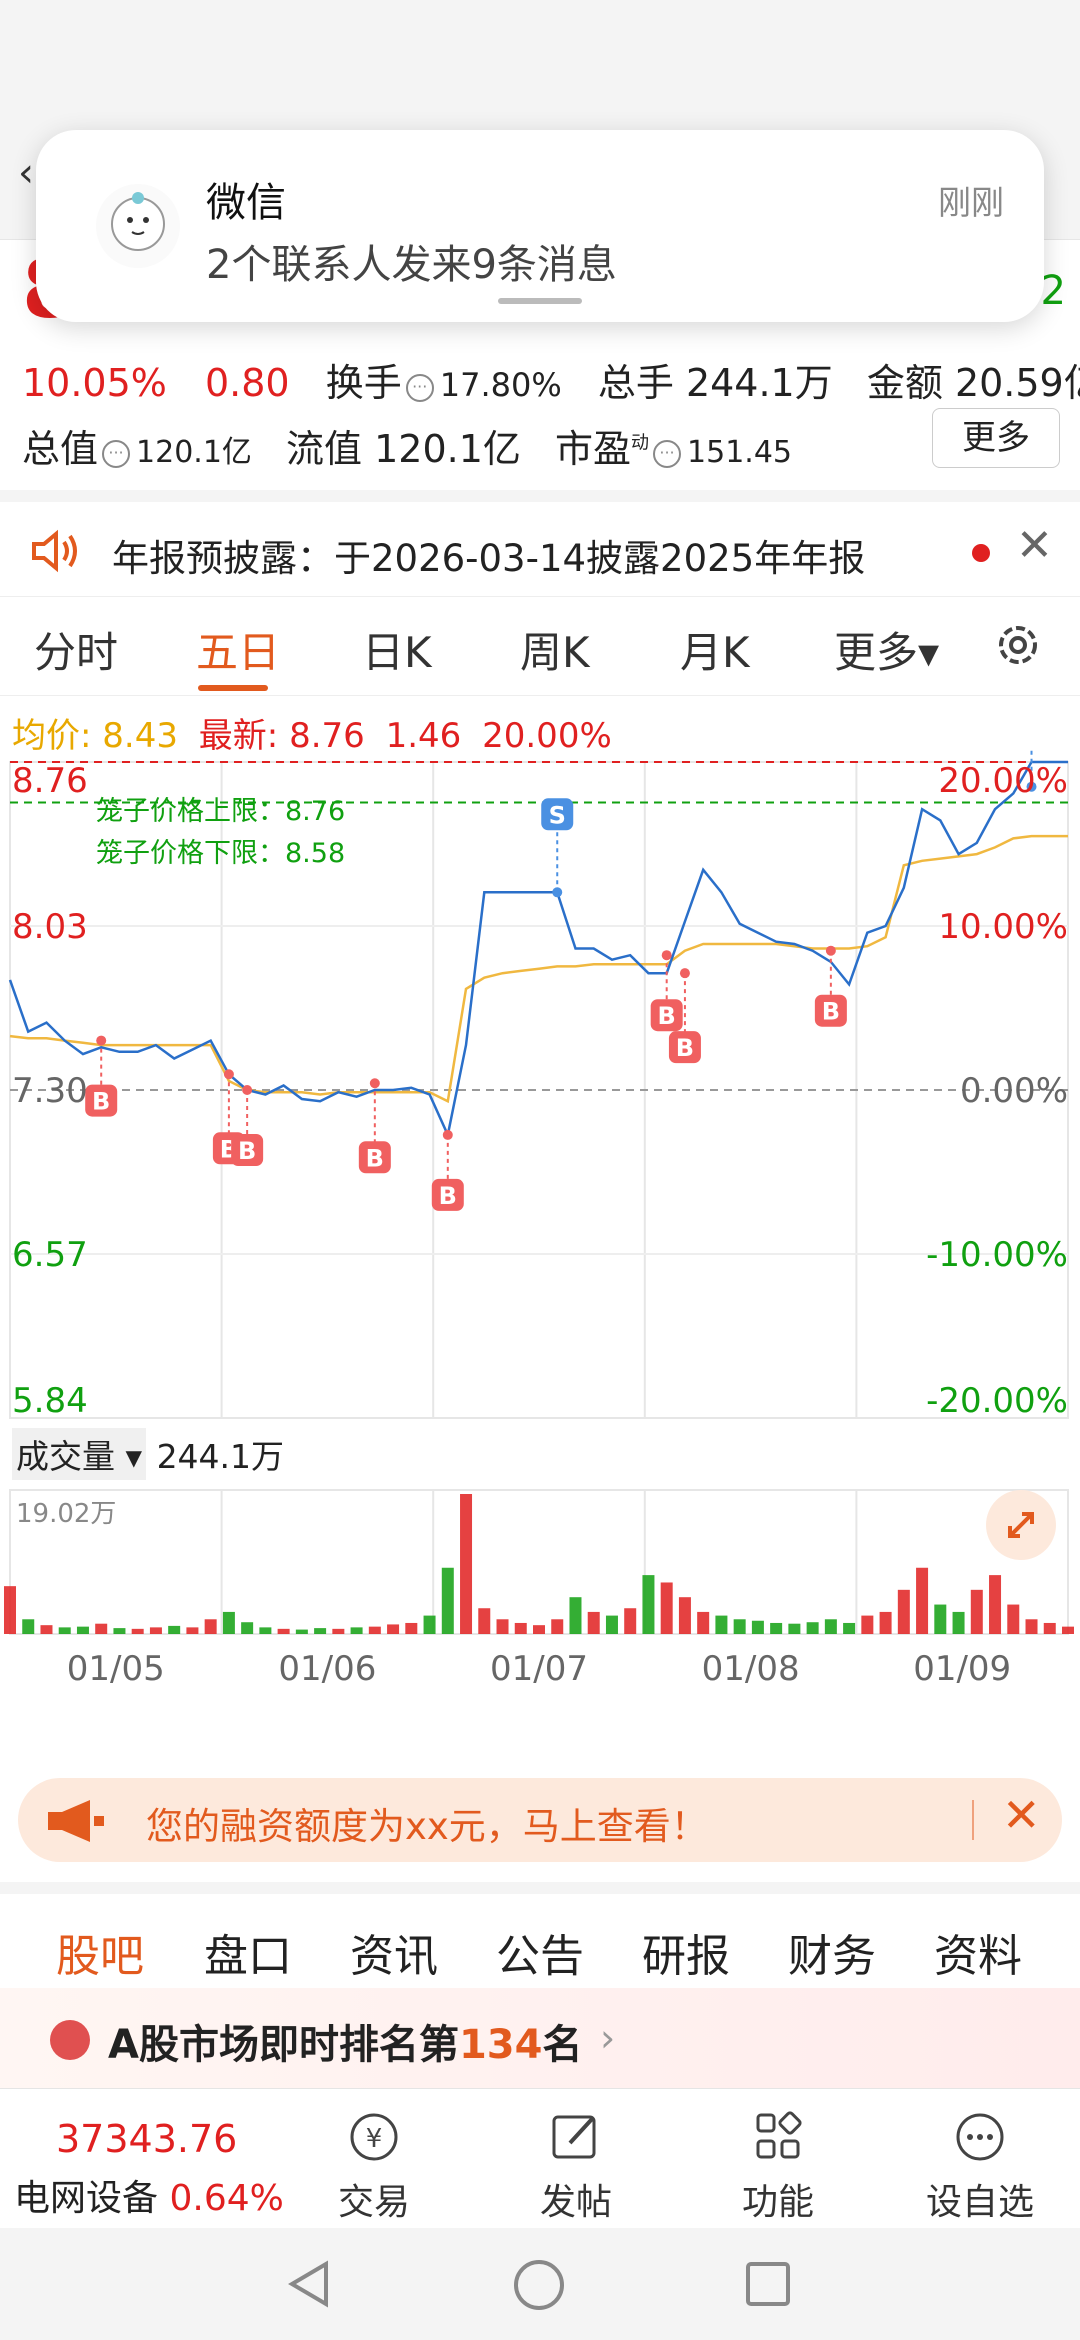 Image resolution: width=1080 pixels, height=2340 pixels. I want to click on market-value: 120.1亿, so click(194, 452).